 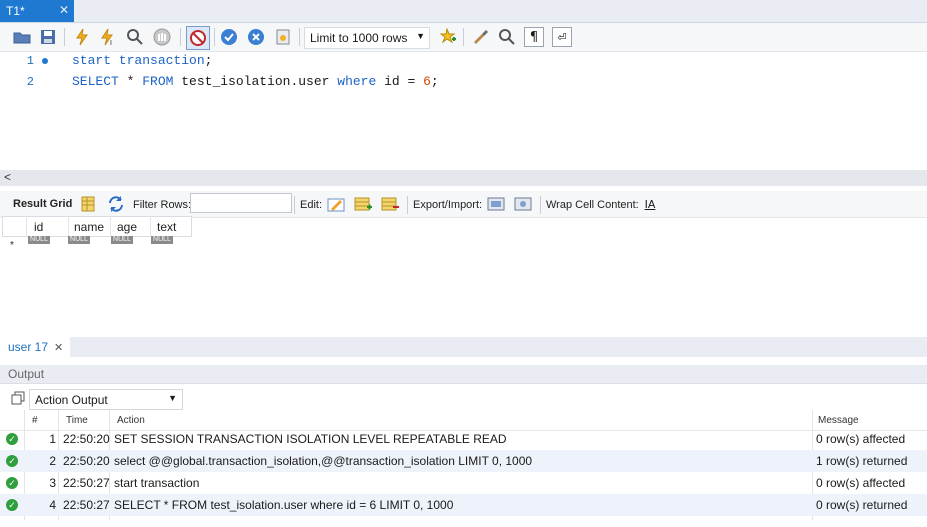 I want to click on filter-rows-input, so click(x=241, y=203).